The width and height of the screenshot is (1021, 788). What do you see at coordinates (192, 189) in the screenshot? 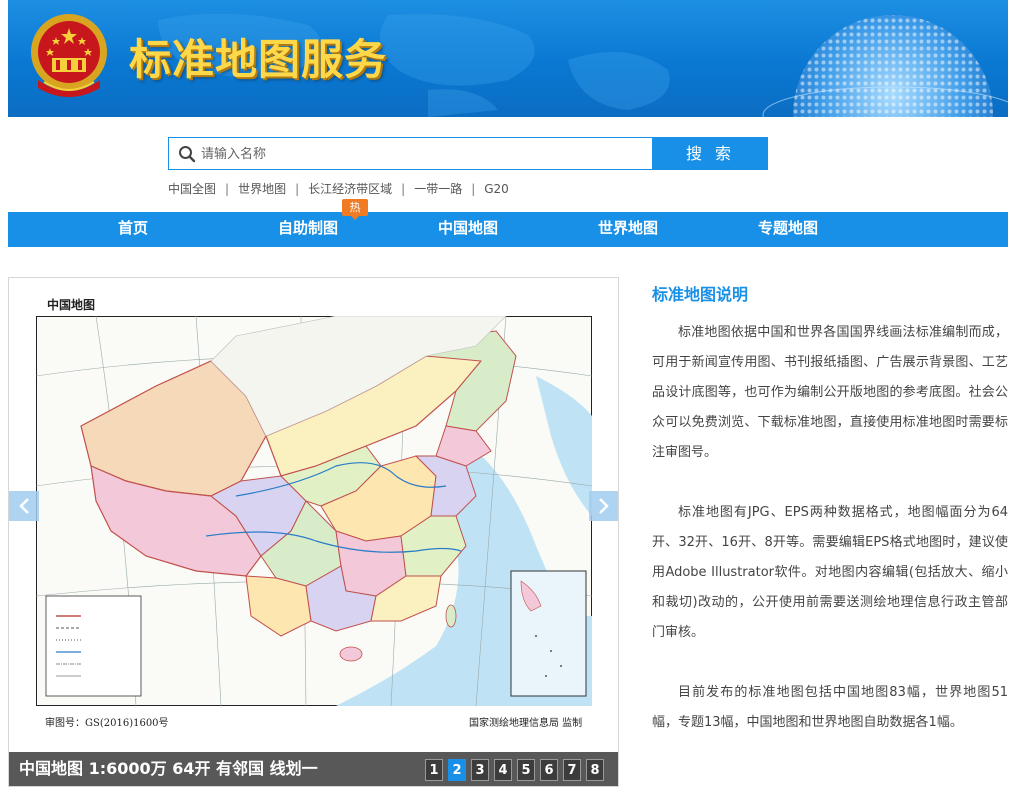
I see `quick-link-china-map: 中国全图` at bounding box center [192, 189].